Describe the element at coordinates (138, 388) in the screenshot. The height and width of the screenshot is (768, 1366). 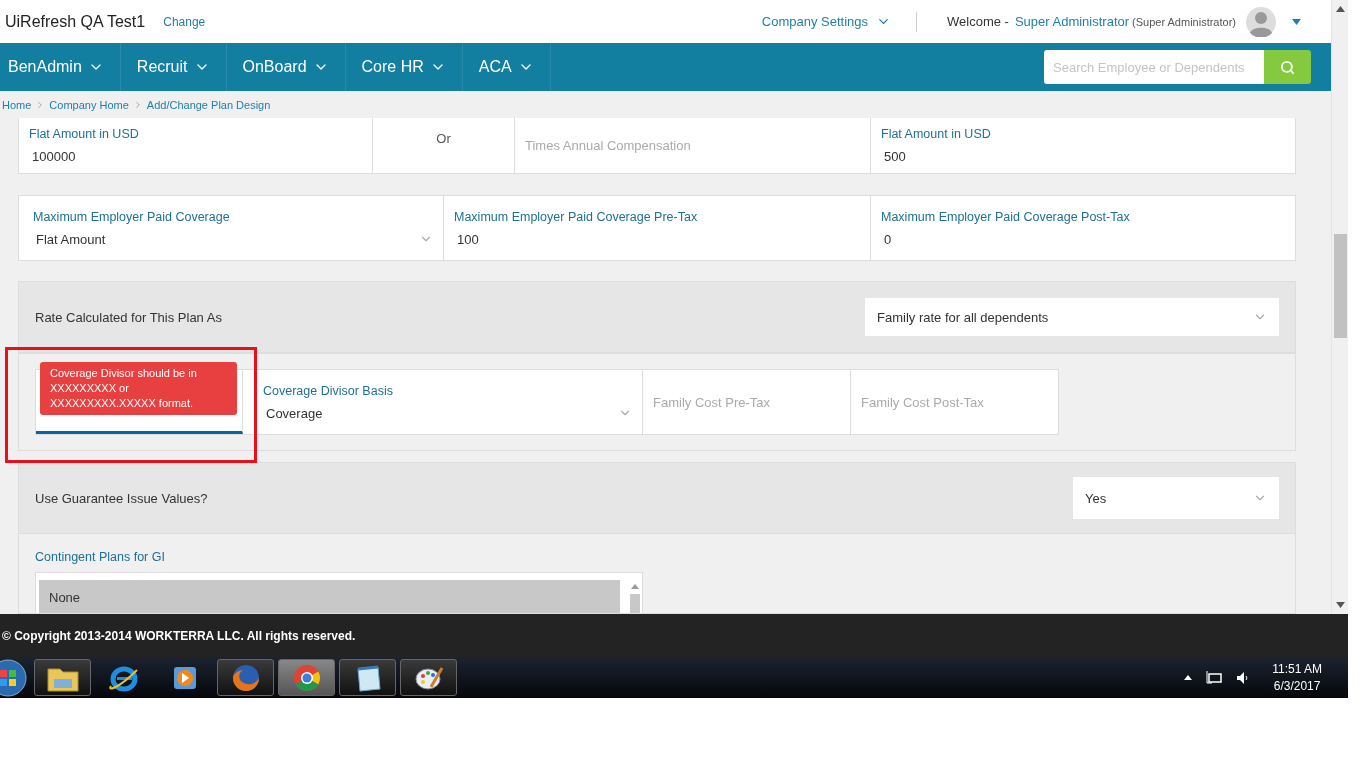
I see `error-tooltip: Coverage Divisor should be in XXXXXXXXX or XXXXXXXXX.XXXXX format.` at that location.